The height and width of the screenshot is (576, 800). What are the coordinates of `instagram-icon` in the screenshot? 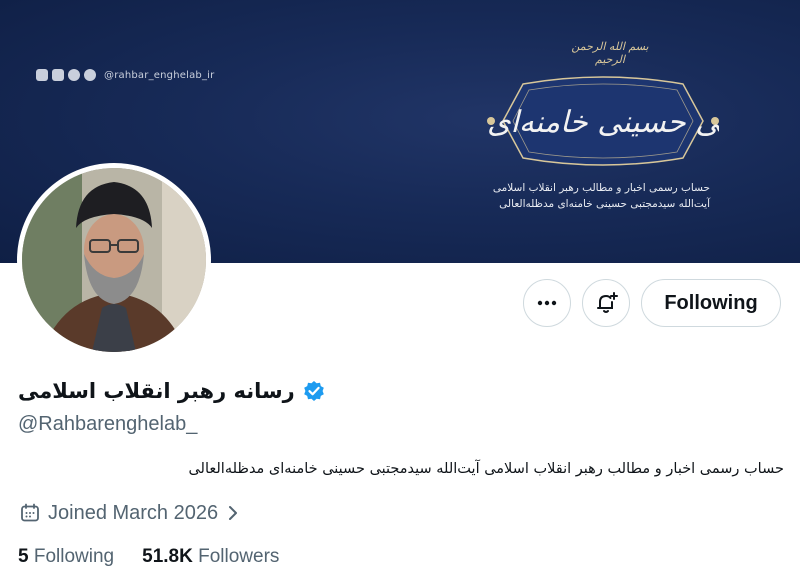 It's located at (42, 75).